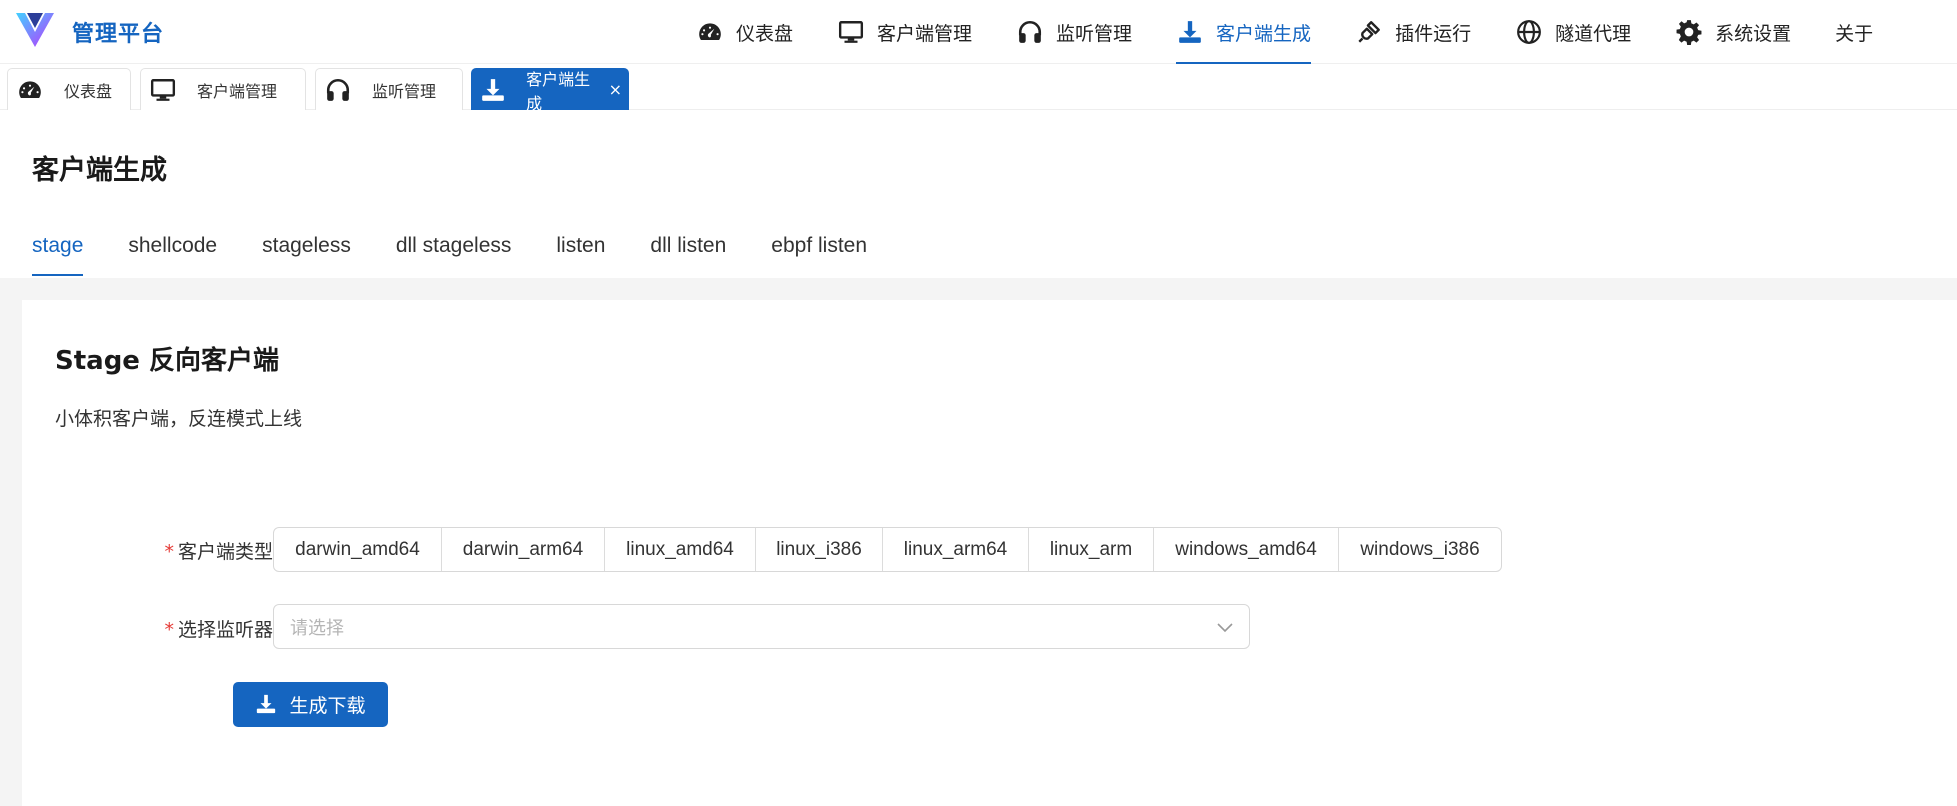 The height and width of the screenshot is (806, 1957). I want to click on client-type-option: windows_i386, so click(1420, 549).